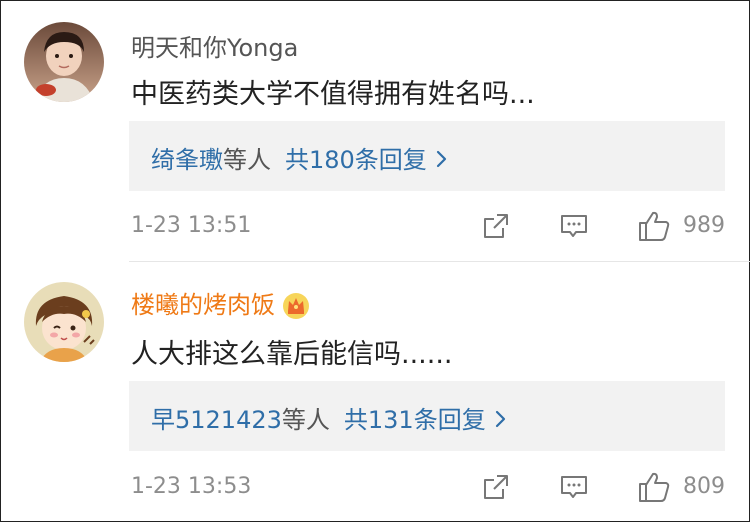 Image resolution: width=750 pixels, height=522 pixels. I want to click on reply-preview: 绮夆璷等人 共180条回复, so click(427, 156).